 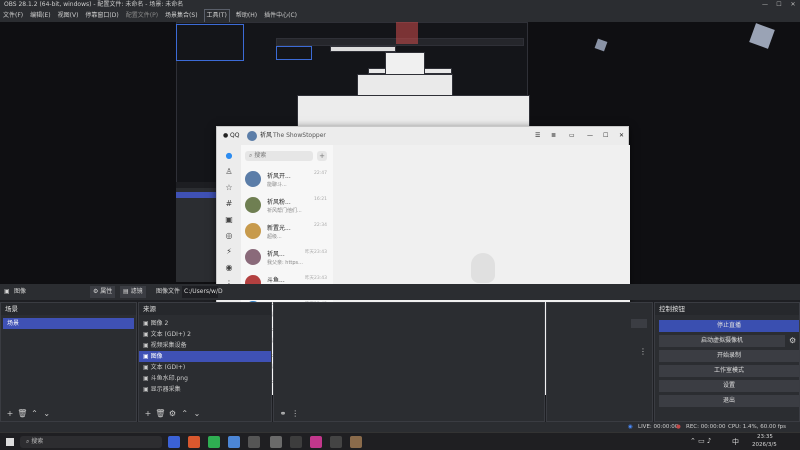 I want to click on app-icon-pink, so click(x=316, y=442).